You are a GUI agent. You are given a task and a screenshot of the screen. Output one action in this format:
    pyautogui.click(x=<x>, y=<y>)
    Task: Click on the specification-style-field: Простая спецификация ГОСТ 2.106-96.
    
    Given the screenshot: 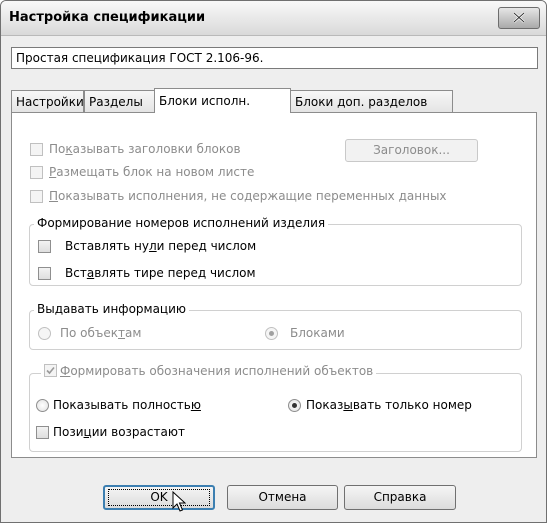 What is the action you would take?
    pyautogui.click(x=274, y=58)
    